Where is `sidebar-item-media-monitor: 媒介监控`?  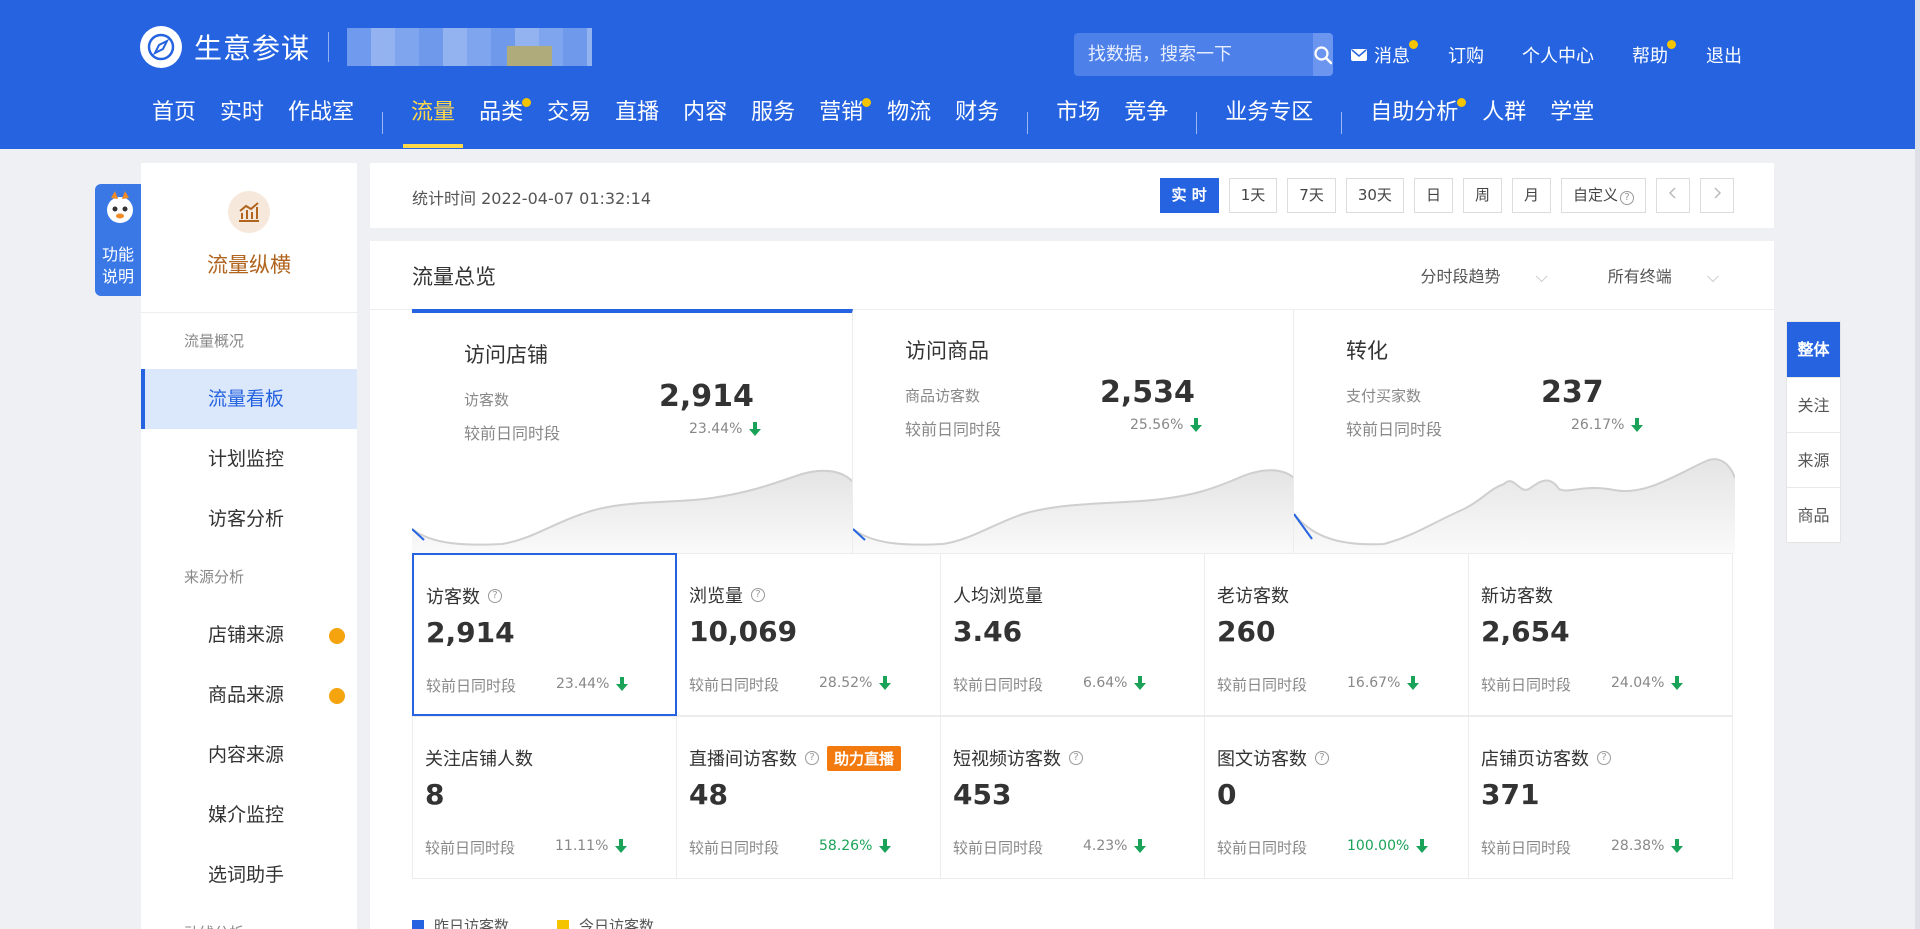
sidebar-item-media-monitor: 媒介监控 is located at coordinates (249, 815).